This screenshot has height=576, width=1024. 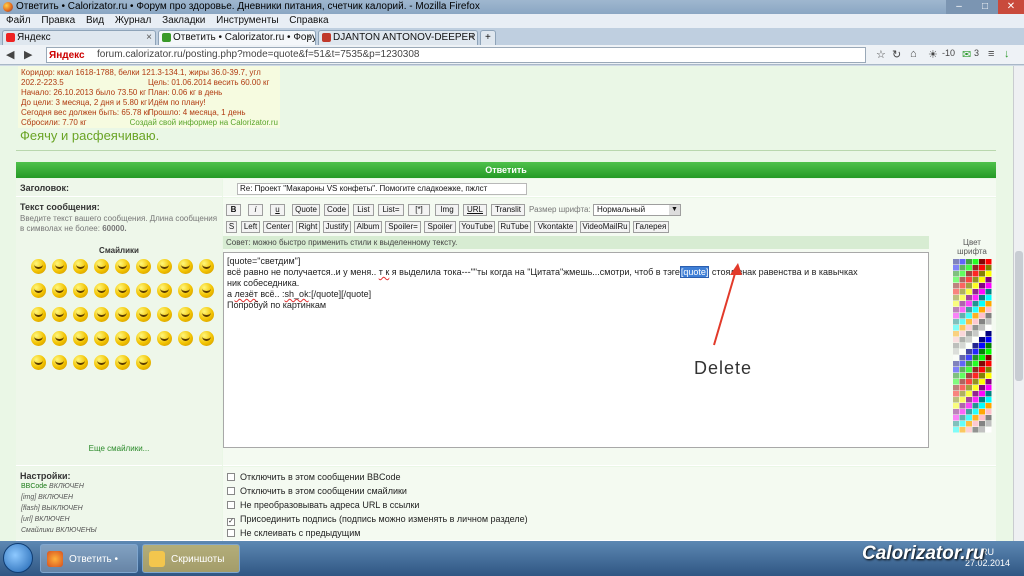 I want to click on align-center-button: Center, so click(x=278, y=227).